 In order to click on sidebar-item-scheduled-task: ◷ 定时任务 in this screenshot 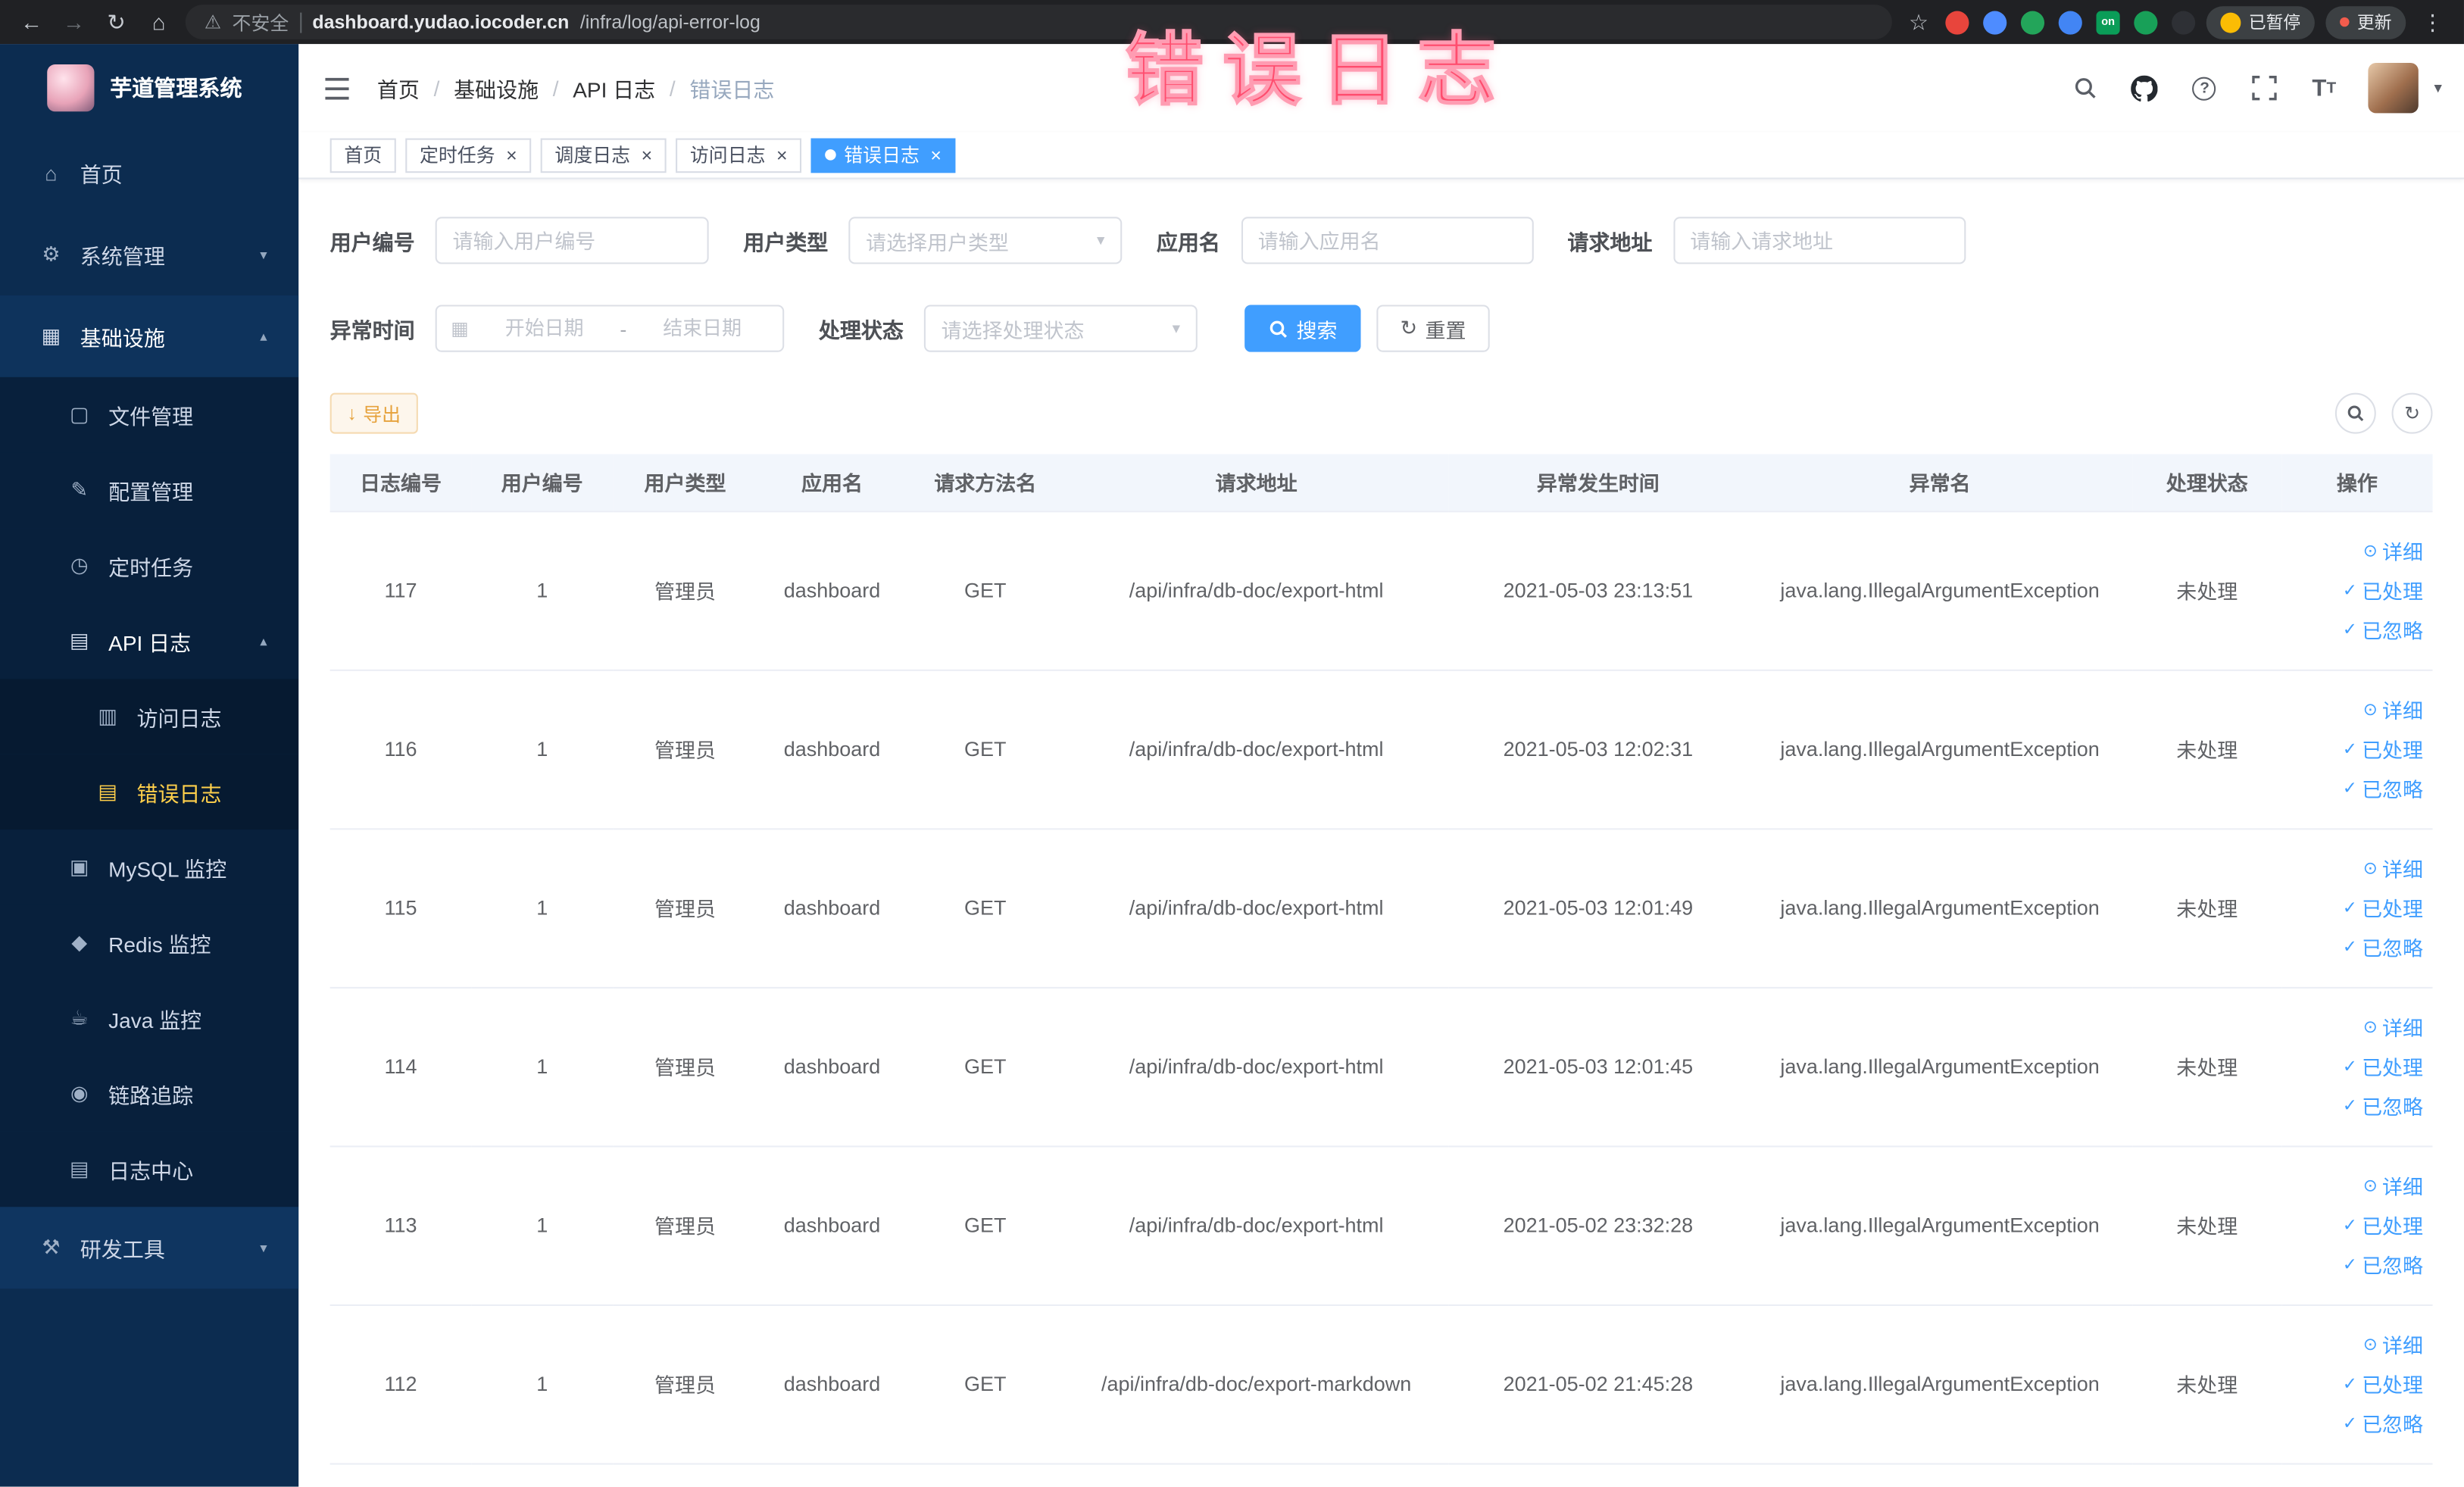, I will do `click(149, 566)`.